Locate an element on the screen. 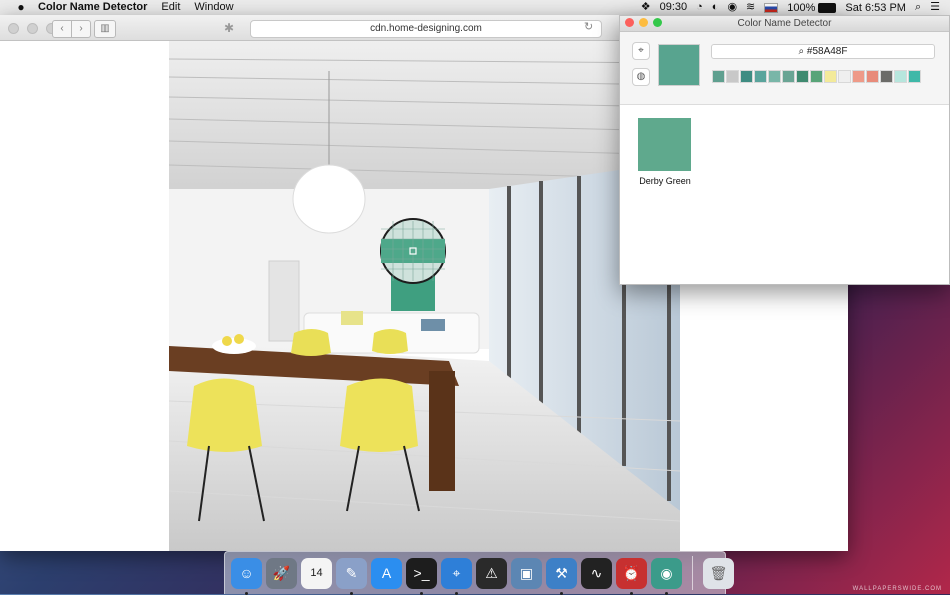  close-button is located at coordinates (13, 28).